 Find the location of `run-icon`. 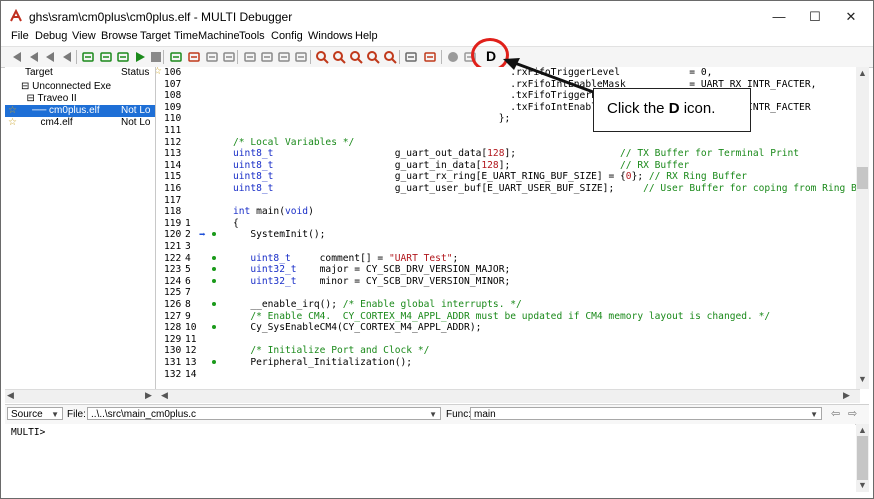

run-icon is located at coordinates (140, 57).